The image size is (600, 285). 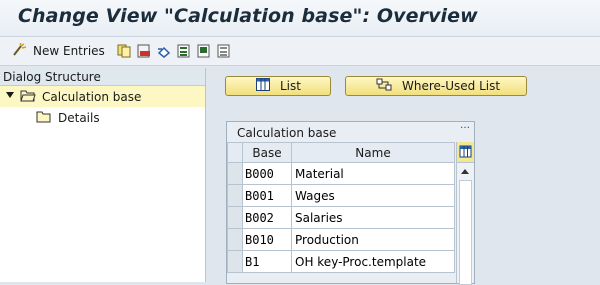 What do you see at coordinates (465, 171) in the screenshot?
I see `scroll-up-arrow-icon` at bounding box center [465, 171].